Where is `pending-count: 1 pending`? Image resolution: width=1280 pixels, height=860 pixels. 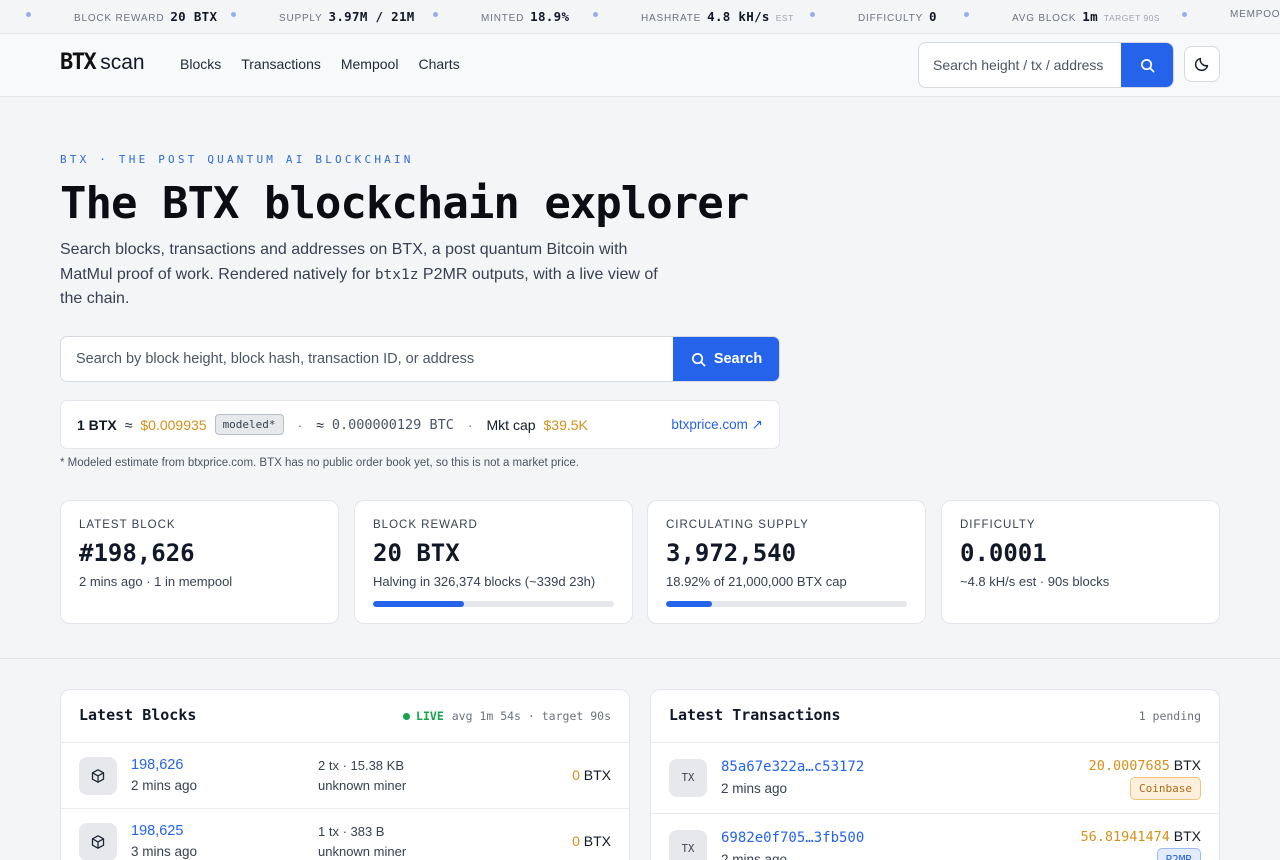
pending-count: 1 pending is located at coordinates (1169, 716).